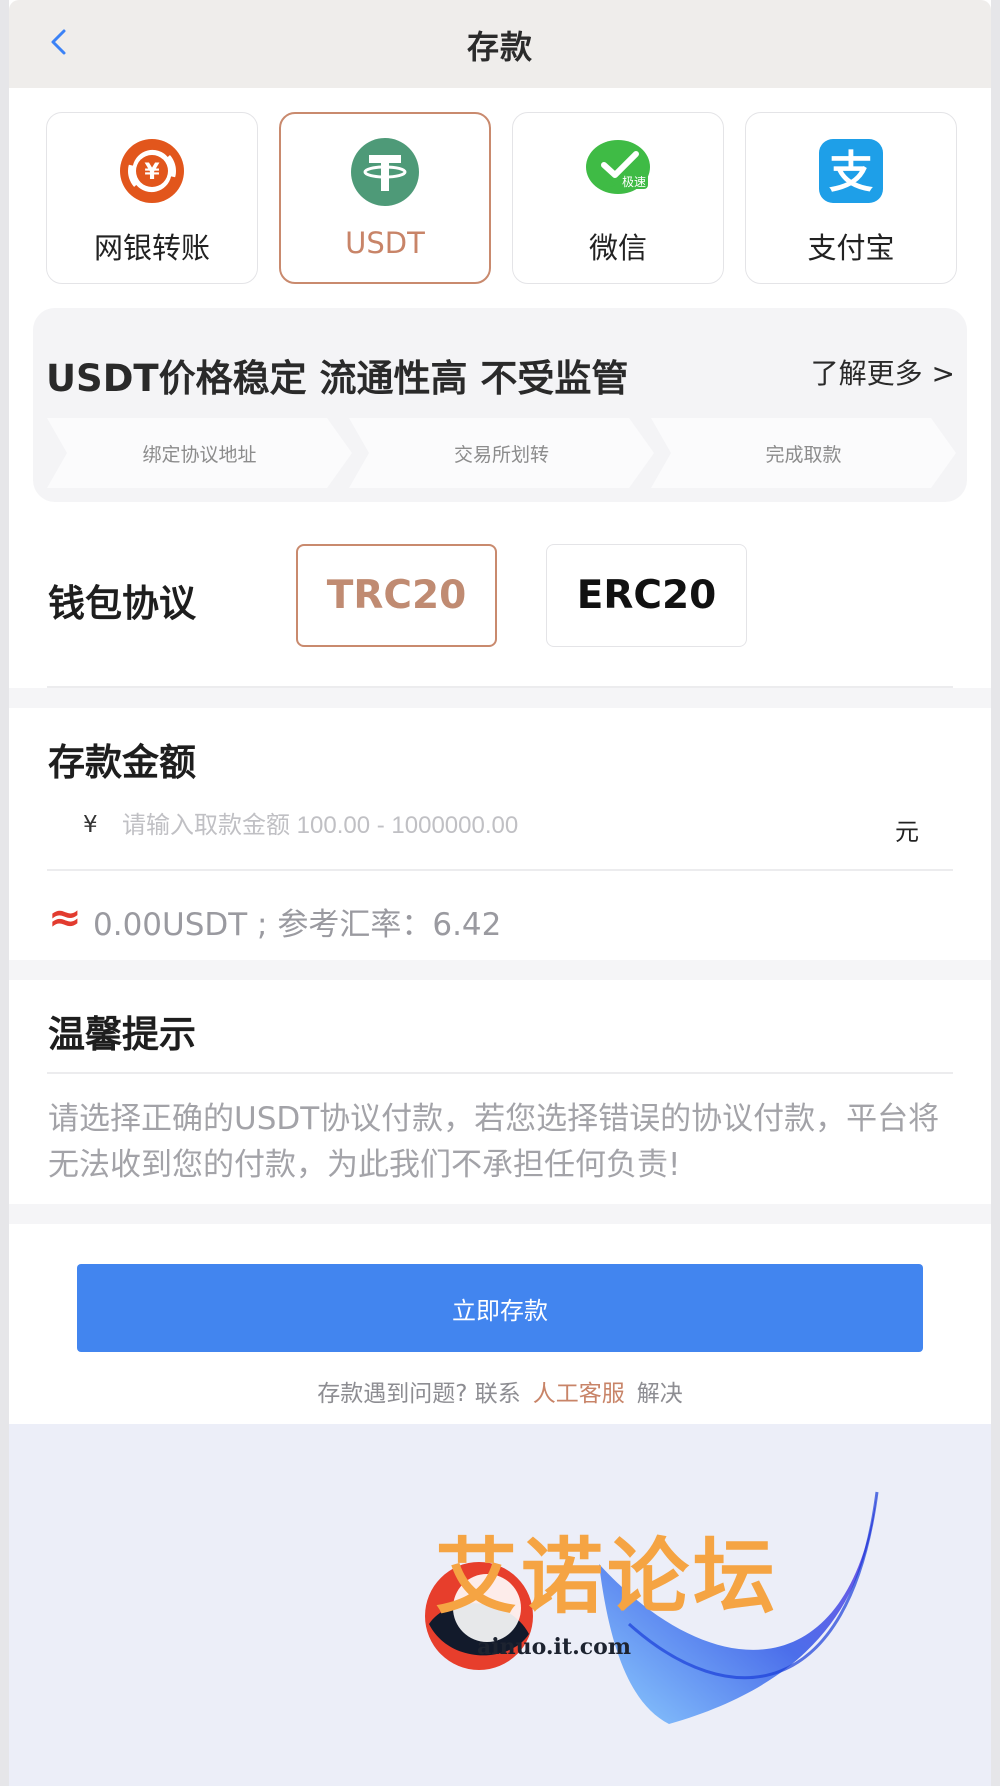  I want to click on method-usdt: USDT, so click(385, 198).